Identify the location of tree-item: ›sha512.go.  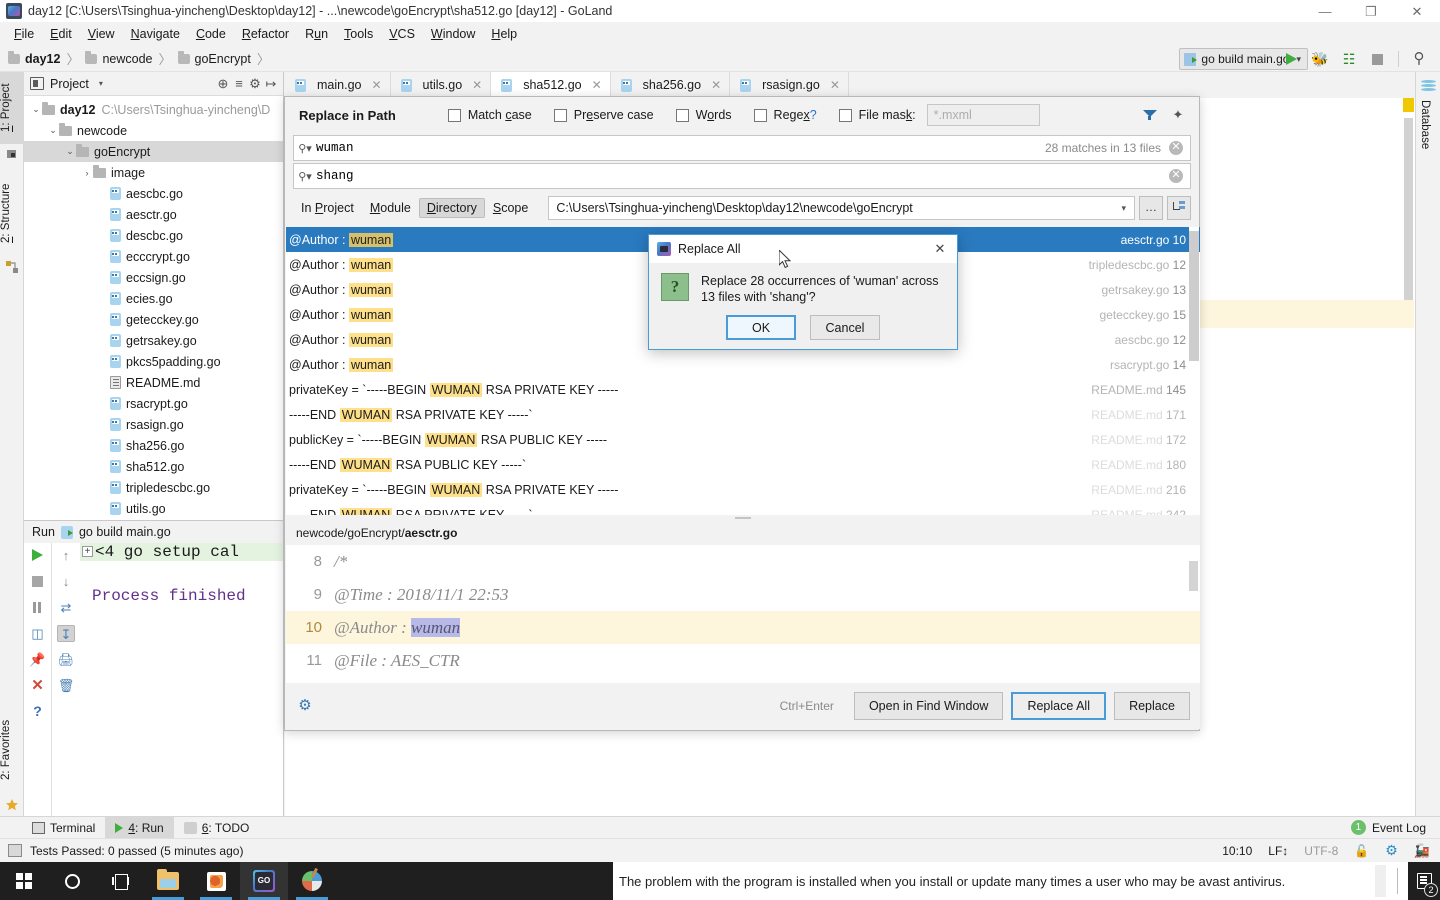
(153, 466).